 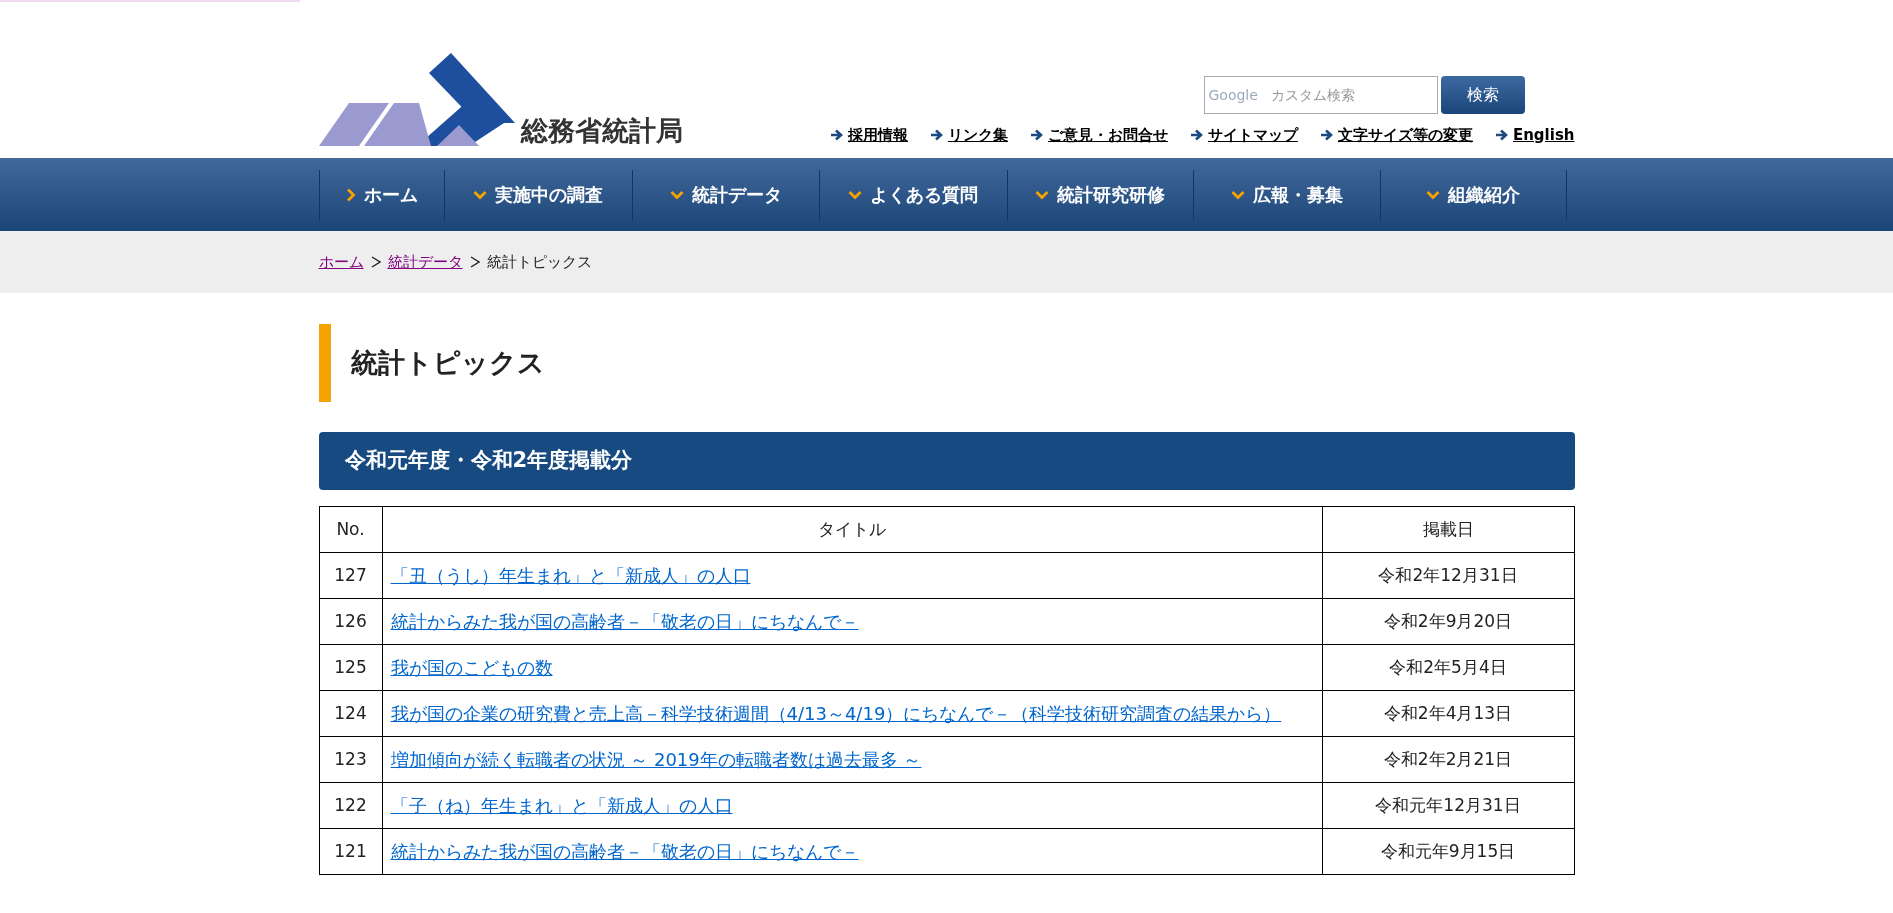 What do you see at coordinates (350, 529) in the screenshot?
I see `column-header: No.` at bounding box center [350, 529].